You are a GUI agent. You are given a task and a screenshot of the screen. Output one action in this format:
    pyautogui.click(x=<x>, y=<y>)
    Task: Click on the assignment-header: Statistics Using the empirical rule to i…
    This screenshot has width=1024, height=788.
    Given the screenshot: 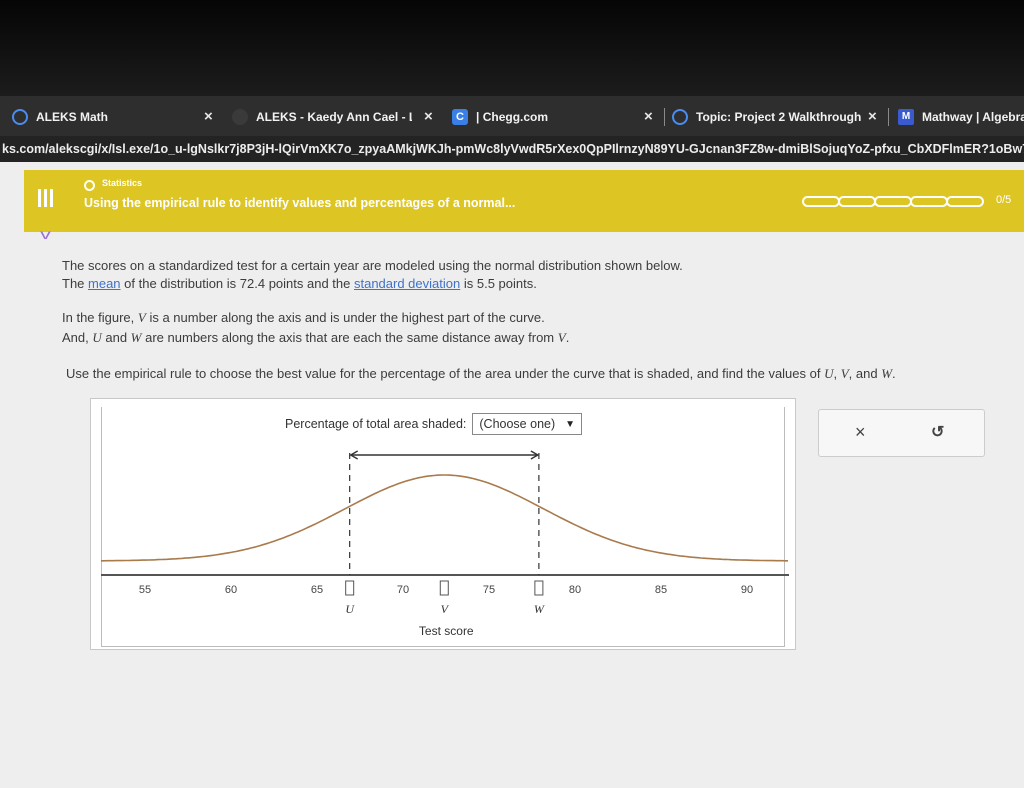 What is the action you would take?
    pyautogui.click(x=524, y=201)
    